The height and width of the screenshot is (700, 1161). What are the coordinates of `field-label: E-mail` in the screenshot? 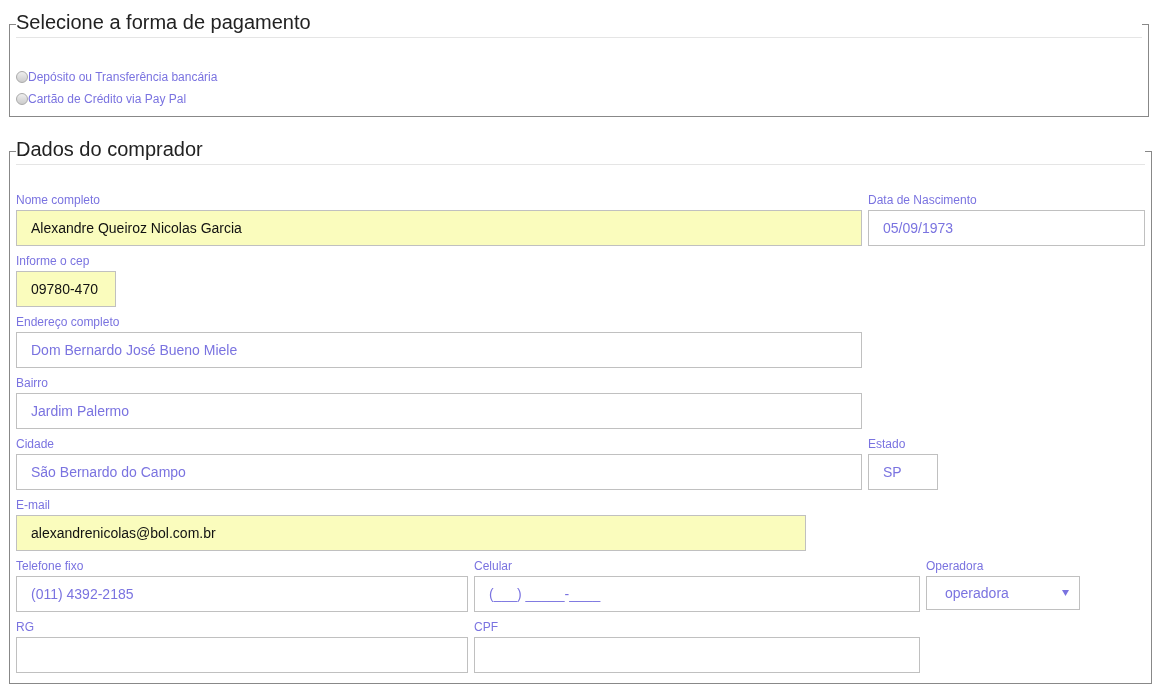 It's located at (33, 505).